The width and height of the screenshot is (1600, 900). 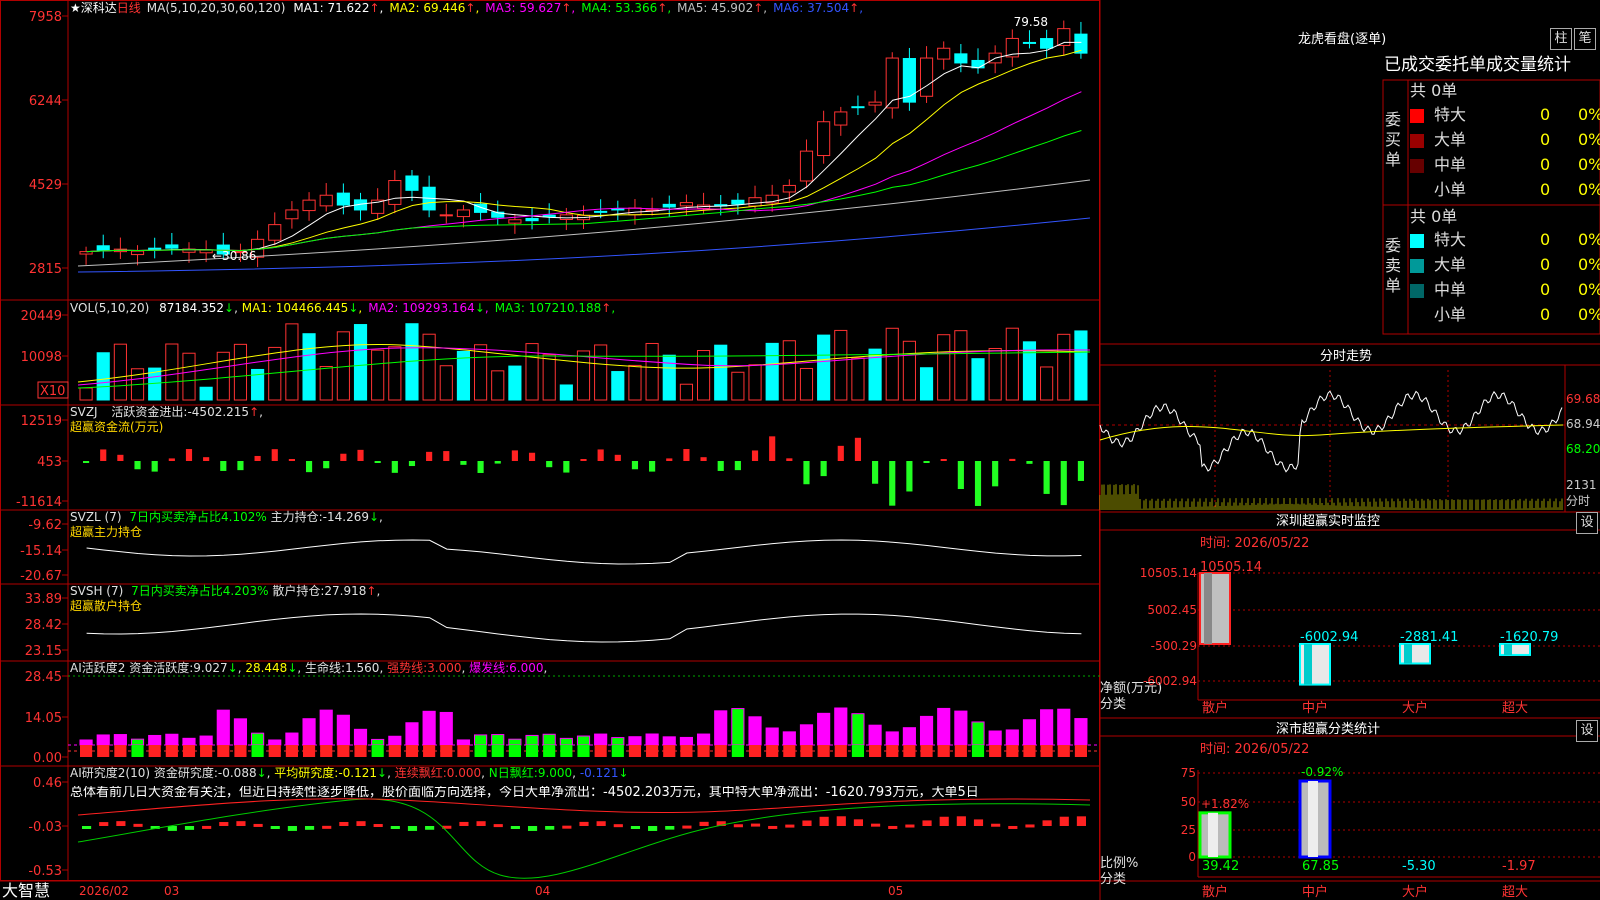 I want to click on classify-bar-shade, so click(x=1313, y=819).